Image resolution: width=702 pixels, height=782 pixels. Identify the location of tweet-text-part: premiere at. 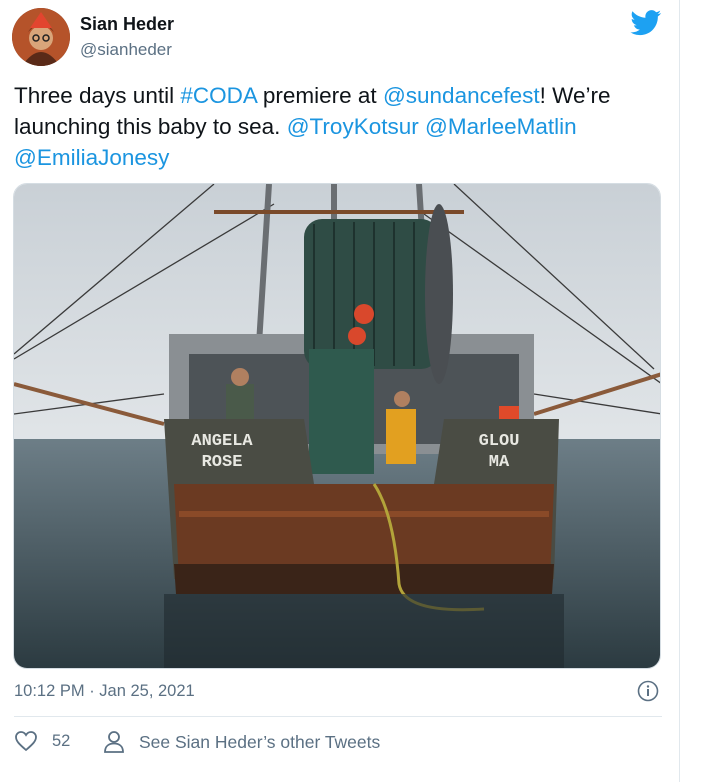
(319, 95).